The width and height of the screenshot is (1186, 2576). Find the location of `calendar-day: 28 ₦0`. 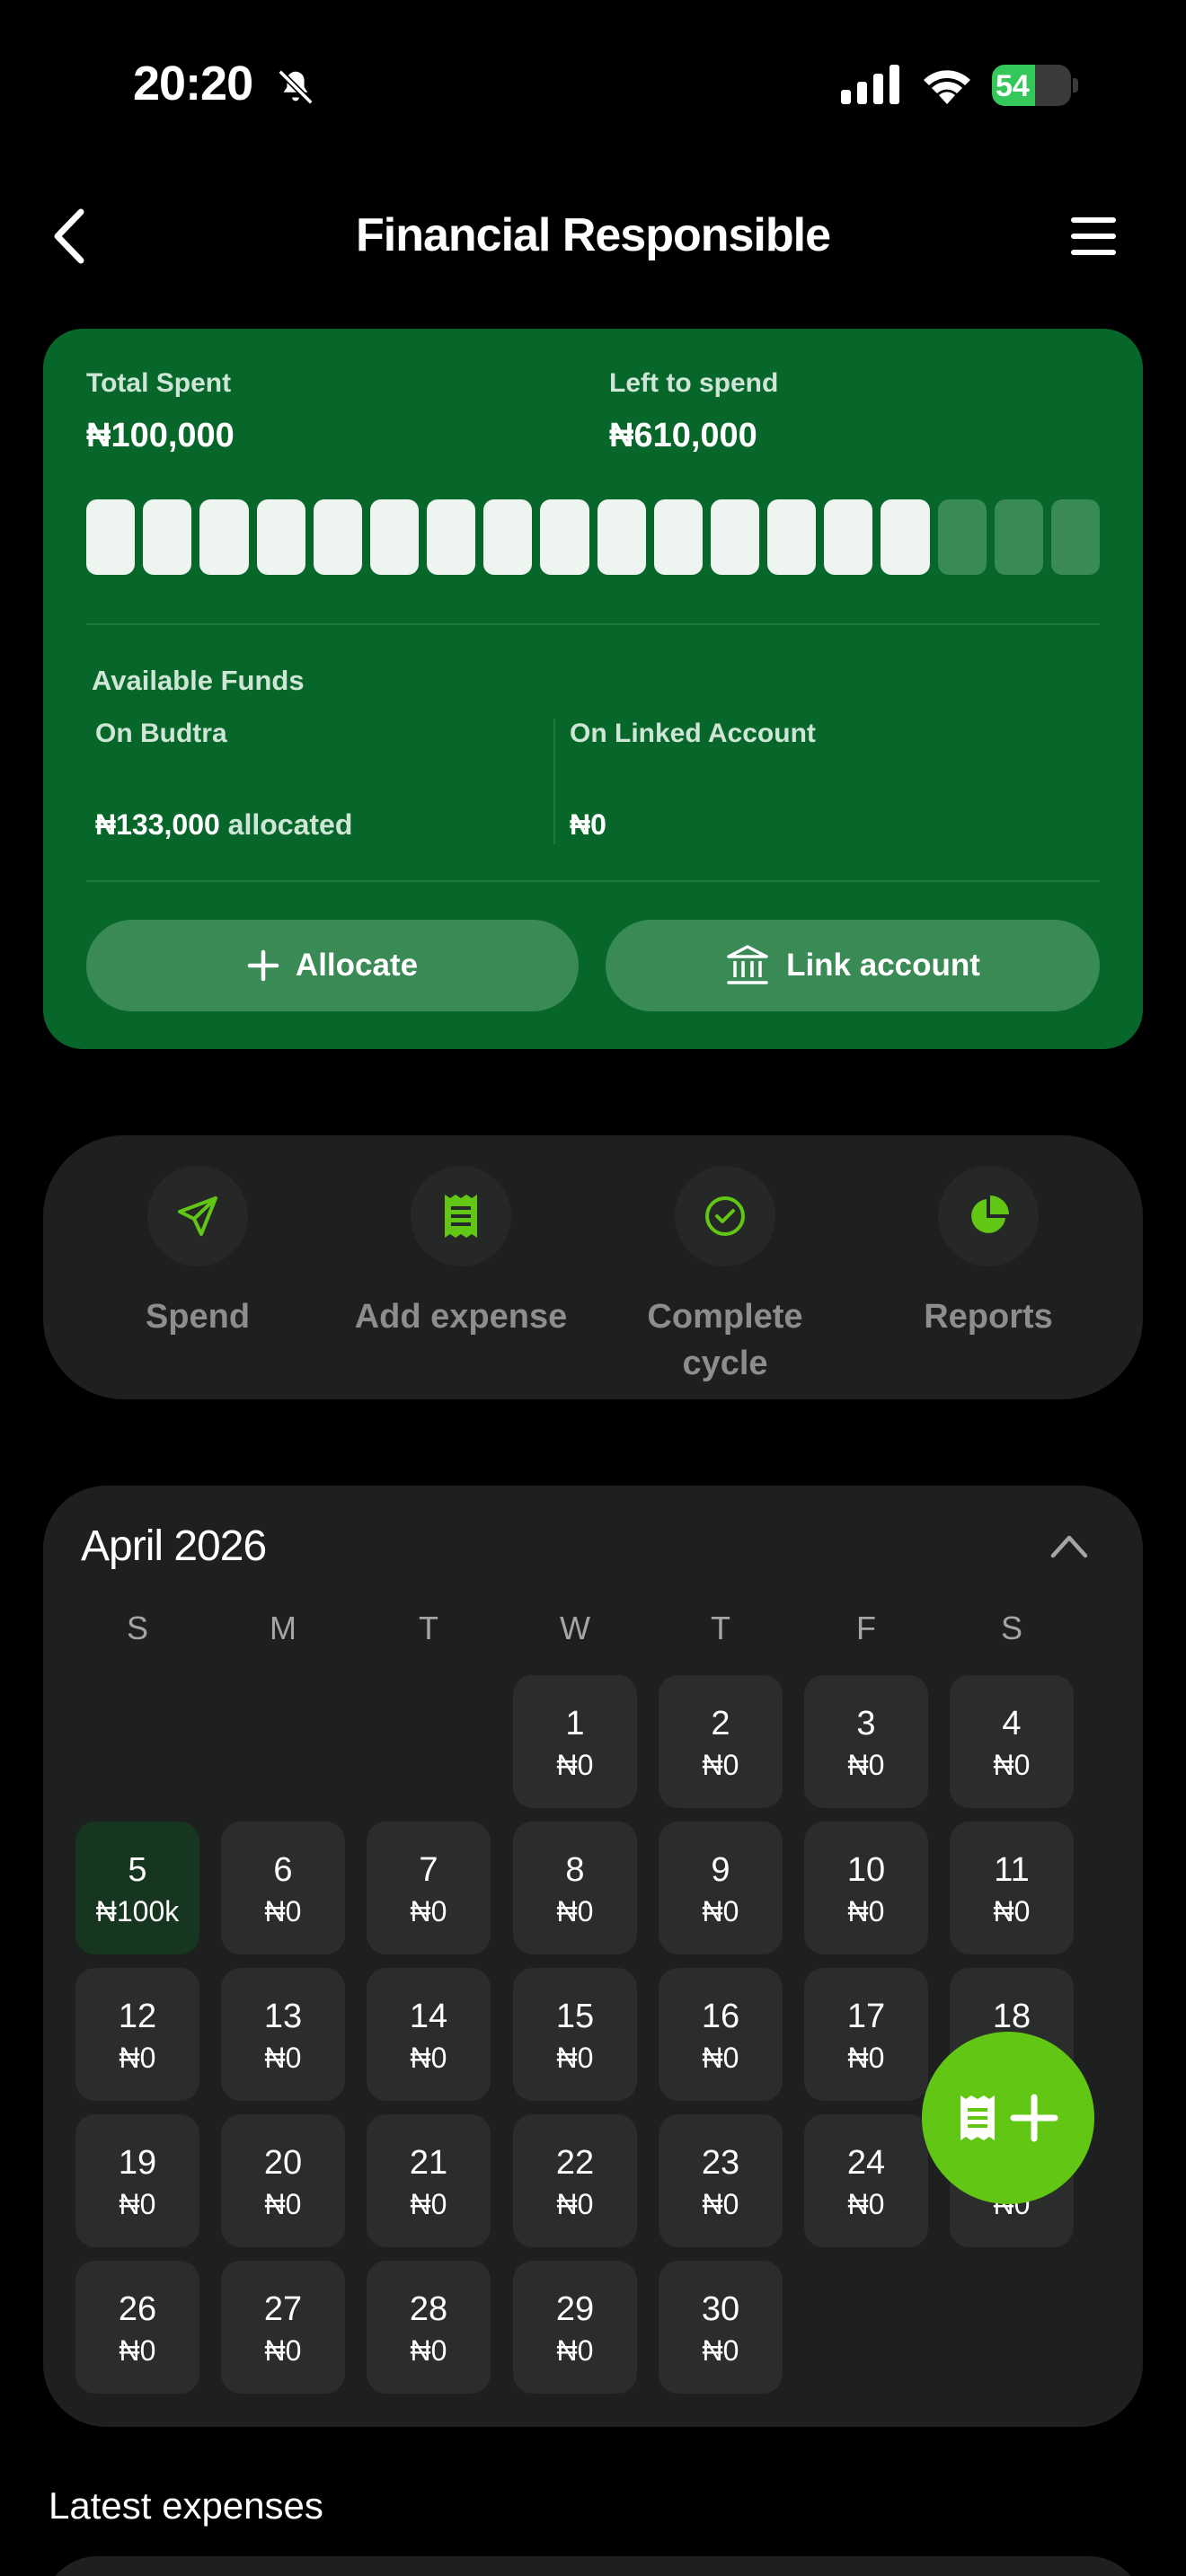

calendar-day: 28 ₦0 is located at coordinates (429, 2327).